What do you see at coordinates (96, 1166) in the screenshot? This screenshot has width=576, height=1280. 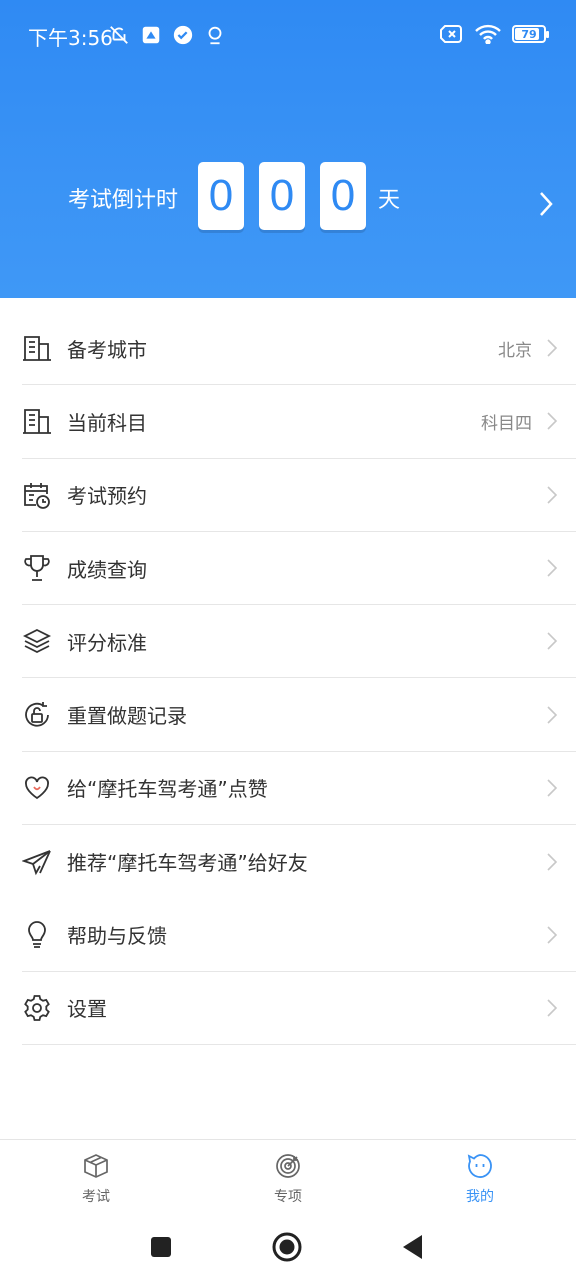 I see `box-icon` at bounding box center [96, 1166].